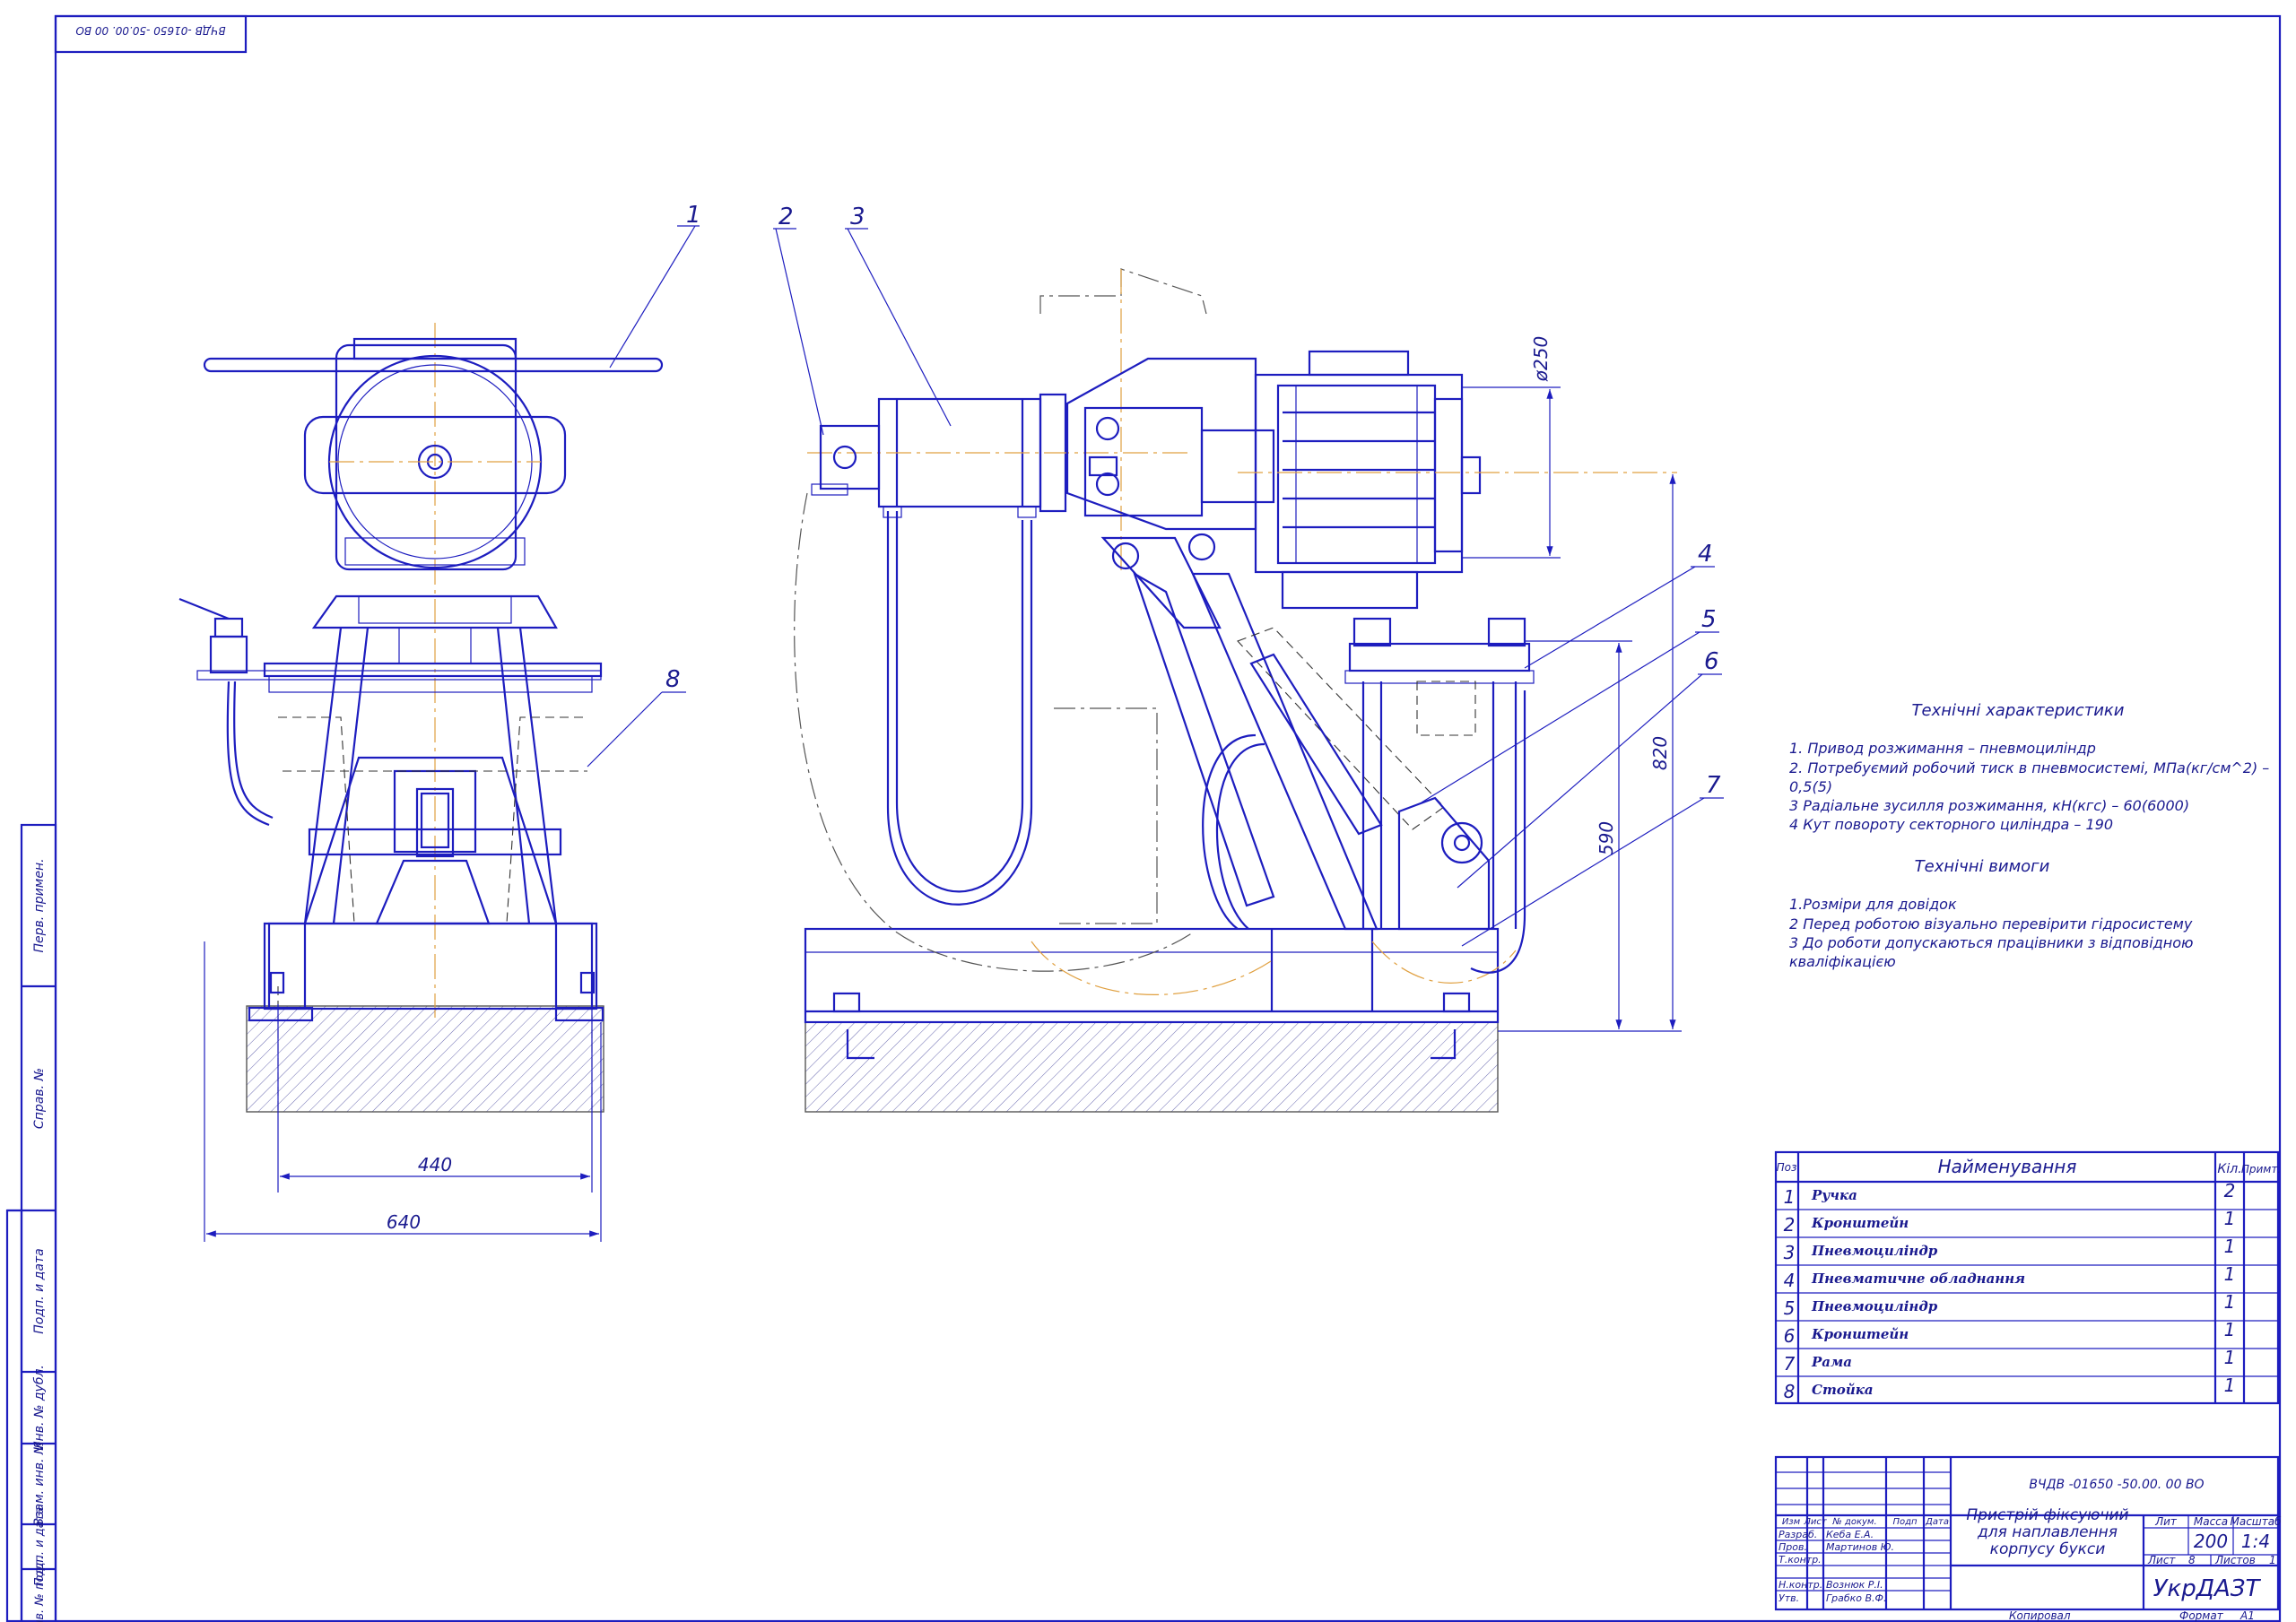 The image size is (2296, 1622). What do you see at coordinates (1860, 1334) in the screenshot?
I see `bom-name-6: Кронштейн` at bounding box center [1860, 1334].